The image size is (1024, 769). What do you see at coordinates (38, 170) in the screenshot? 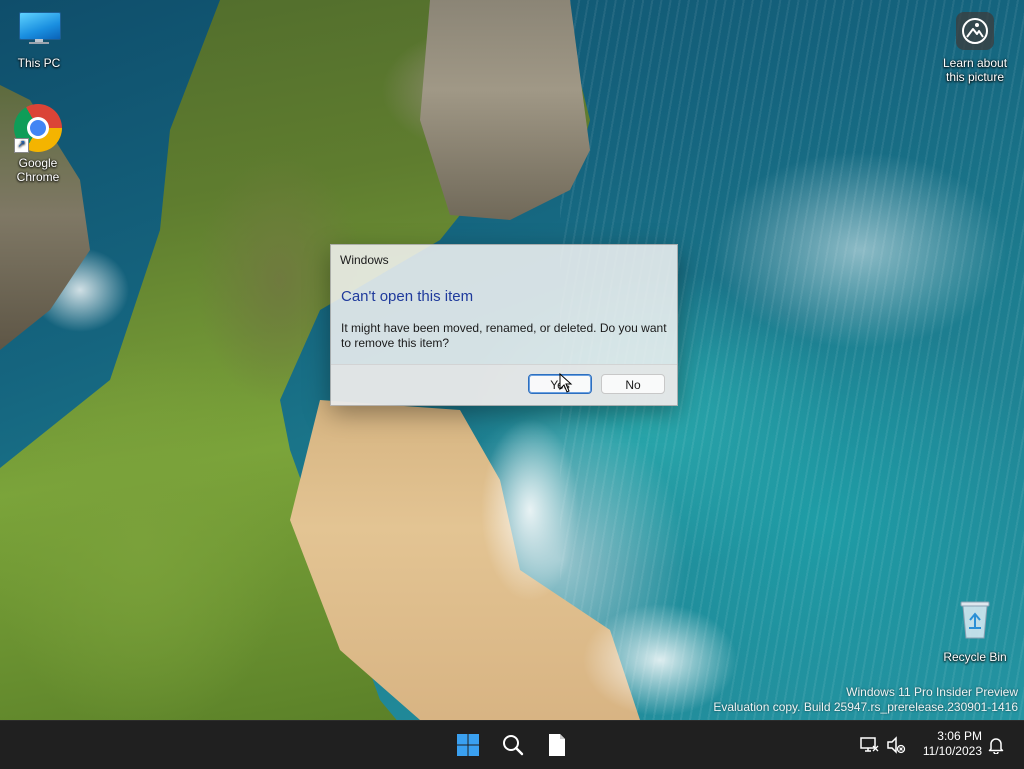
I see `desktop-icon-label: Google Chrome` at bounding box center [38, 170].